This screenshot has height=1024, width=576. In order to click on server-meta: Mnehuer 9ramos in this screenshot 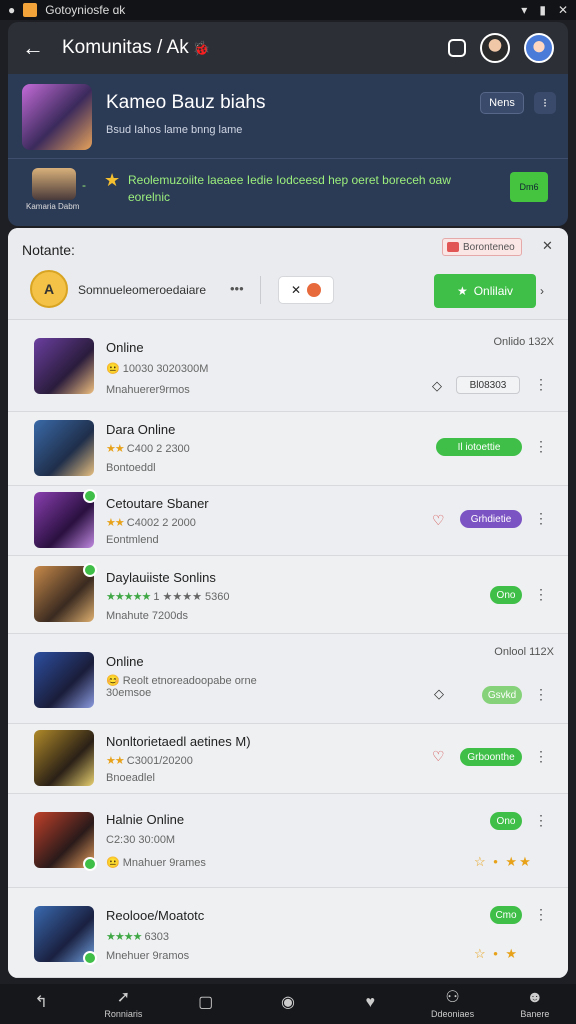, I will do `click(148, 956)`.